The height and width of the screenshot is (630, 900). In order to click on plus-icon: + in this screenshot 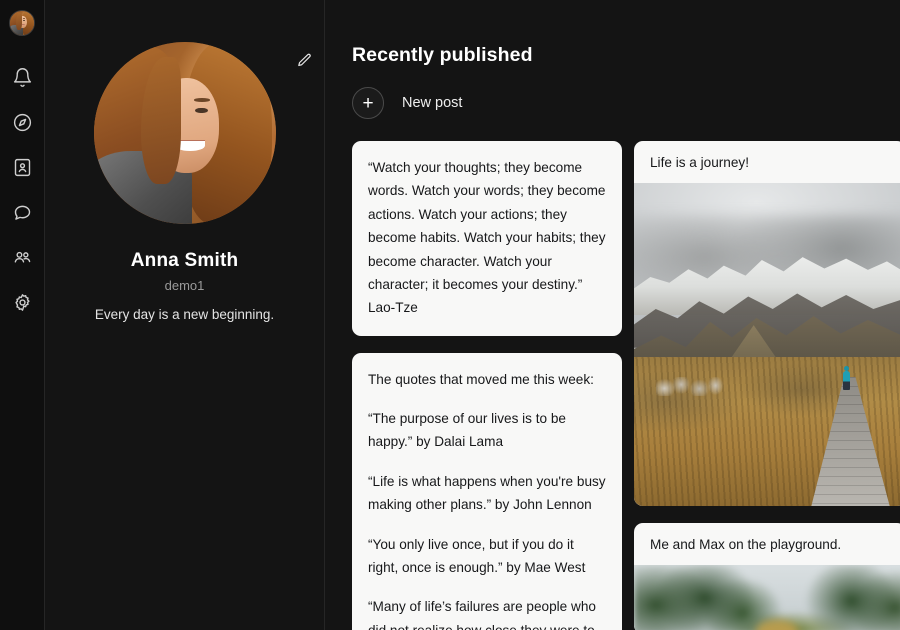, I will do `click(368, 103)`.